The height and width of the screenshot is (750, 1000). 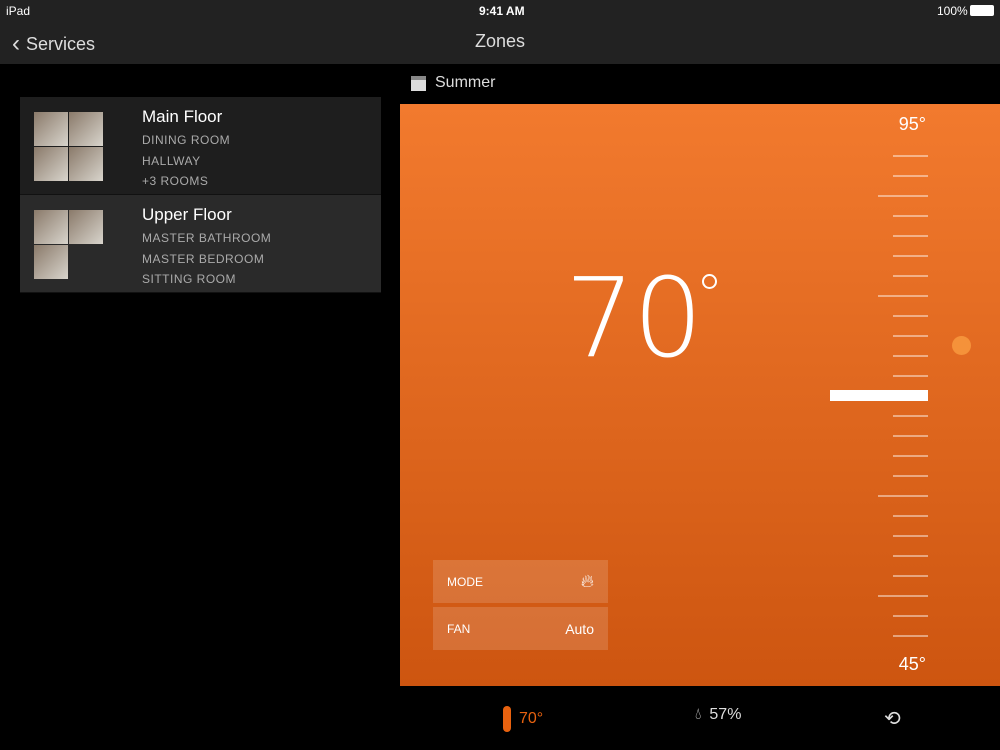 I want to click on current-temp: 70, so click(x=634, y=318).